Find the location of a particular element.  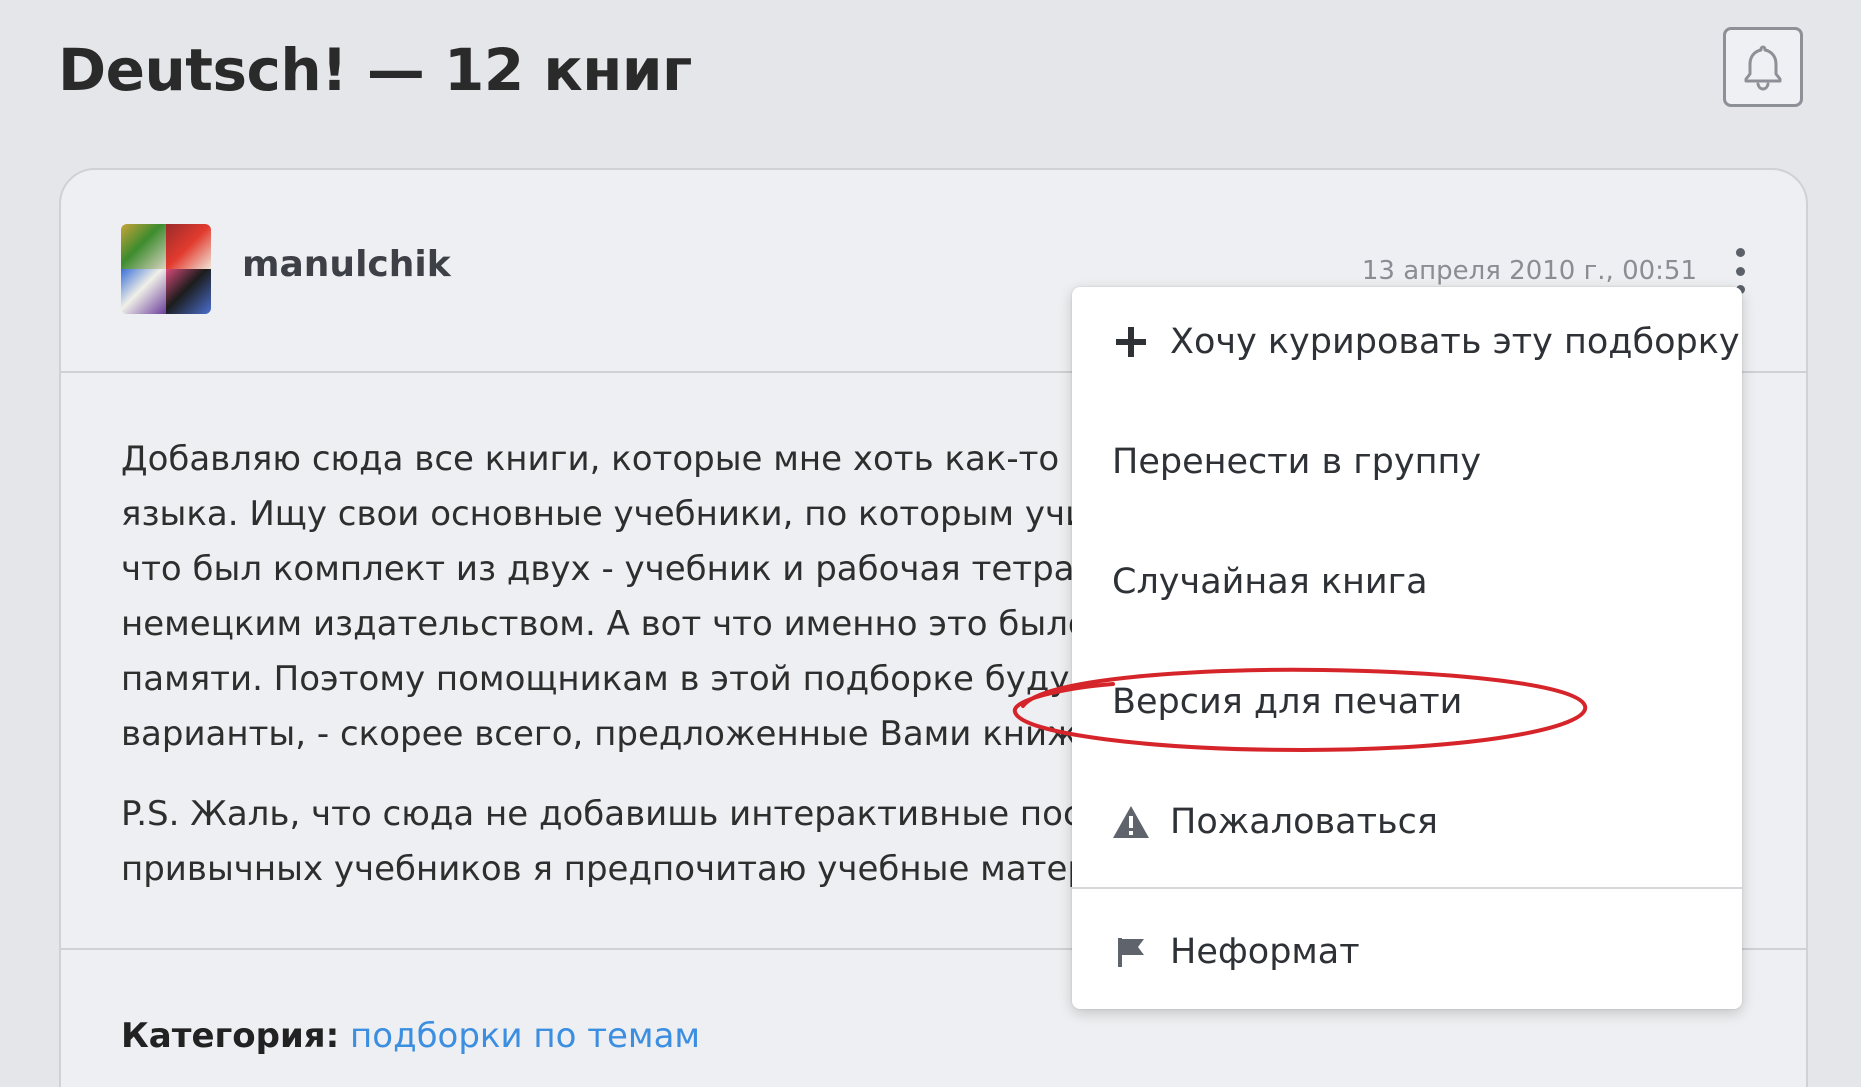

category-row: Категория: подборки по темам is located at coordinates (410, 1036).